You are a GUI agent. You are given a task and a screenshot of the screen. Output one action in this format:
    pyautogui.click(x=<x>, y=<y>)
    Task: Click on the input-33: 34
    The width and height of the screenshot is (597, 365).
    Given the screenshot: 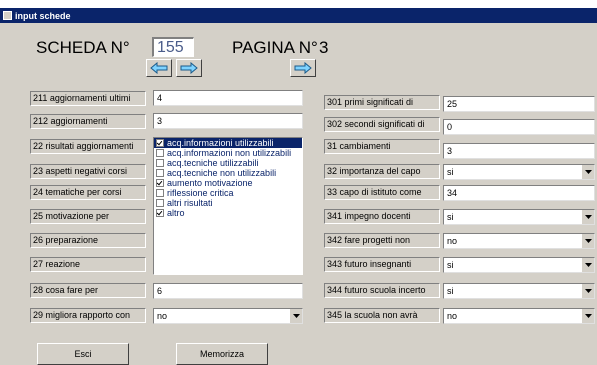 What is the action you would take?
    pyautogui.click(x=519, y=193)
    